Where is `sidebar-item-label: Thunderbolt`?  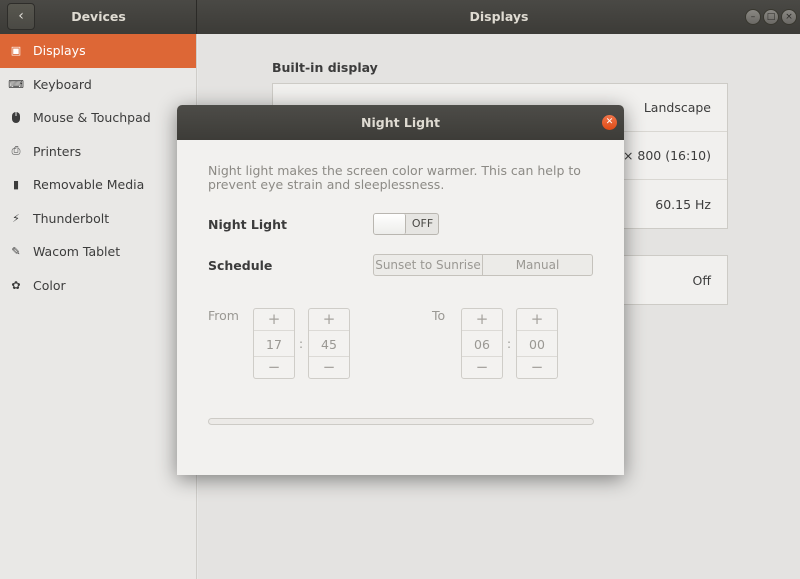
sidebar-item-label: Thunderbolt is located at coordinates (71, 218).